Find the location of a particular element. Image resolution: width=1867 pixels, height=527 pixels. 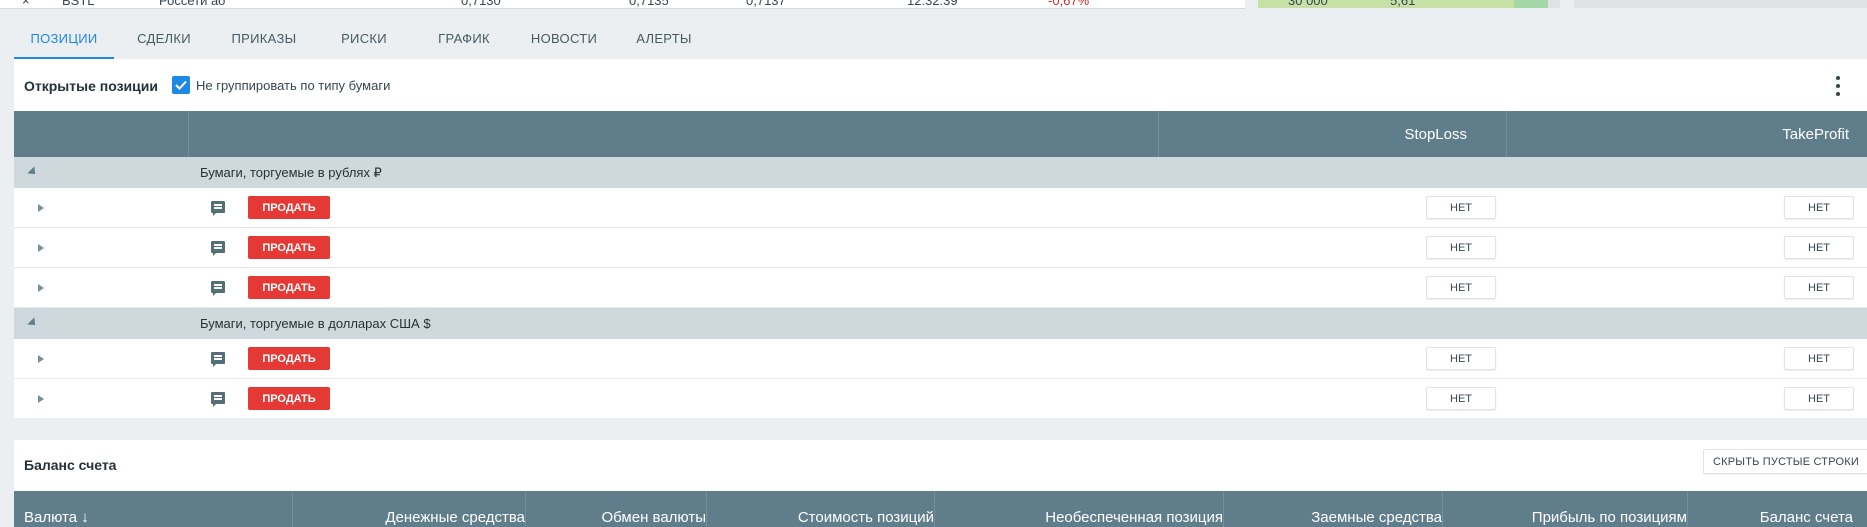

side-panel-strip is located at coordinates (1720, 4).